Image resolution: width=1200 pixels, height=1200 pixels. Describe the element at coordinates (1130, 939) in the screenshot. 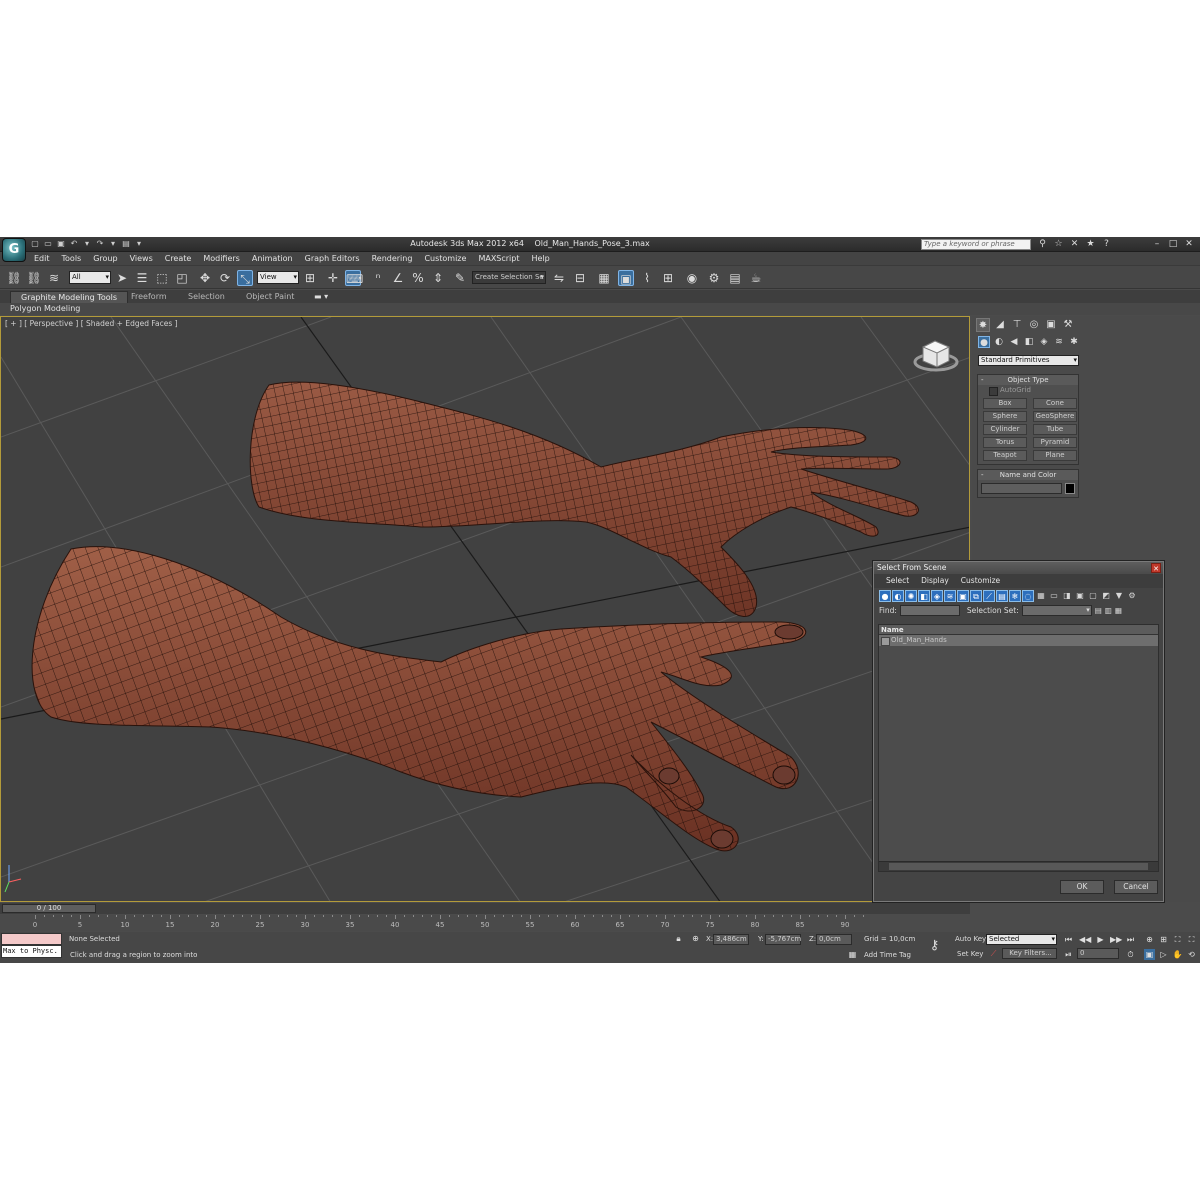

I see `go-to-end-icon: ⏭` at that location.